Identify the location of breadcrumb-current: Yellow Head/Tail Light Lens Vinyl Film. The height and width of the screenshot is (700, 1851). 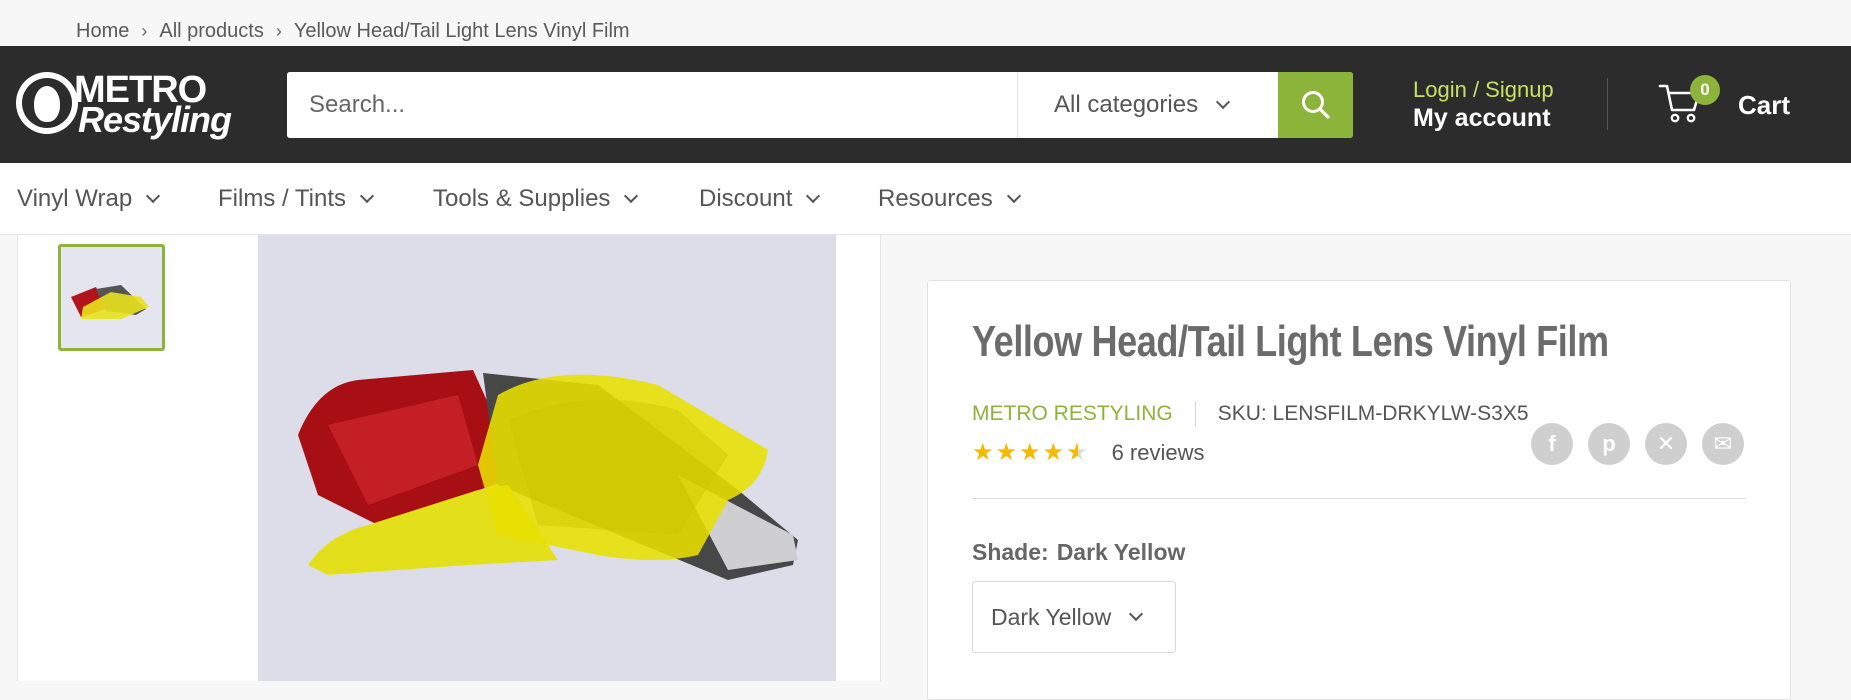
(461, 31).